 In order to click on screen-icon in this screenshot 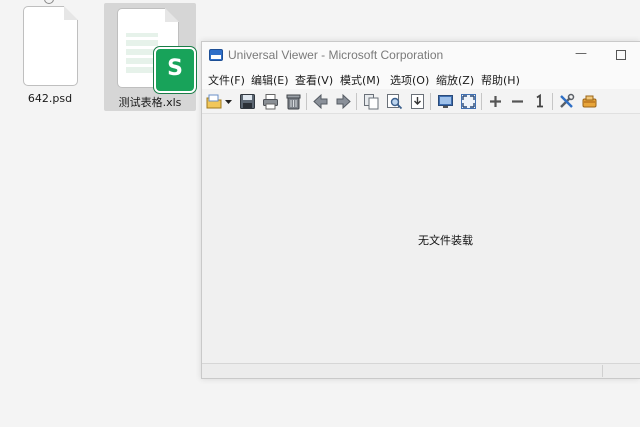, I will do `click(445, 101)`.